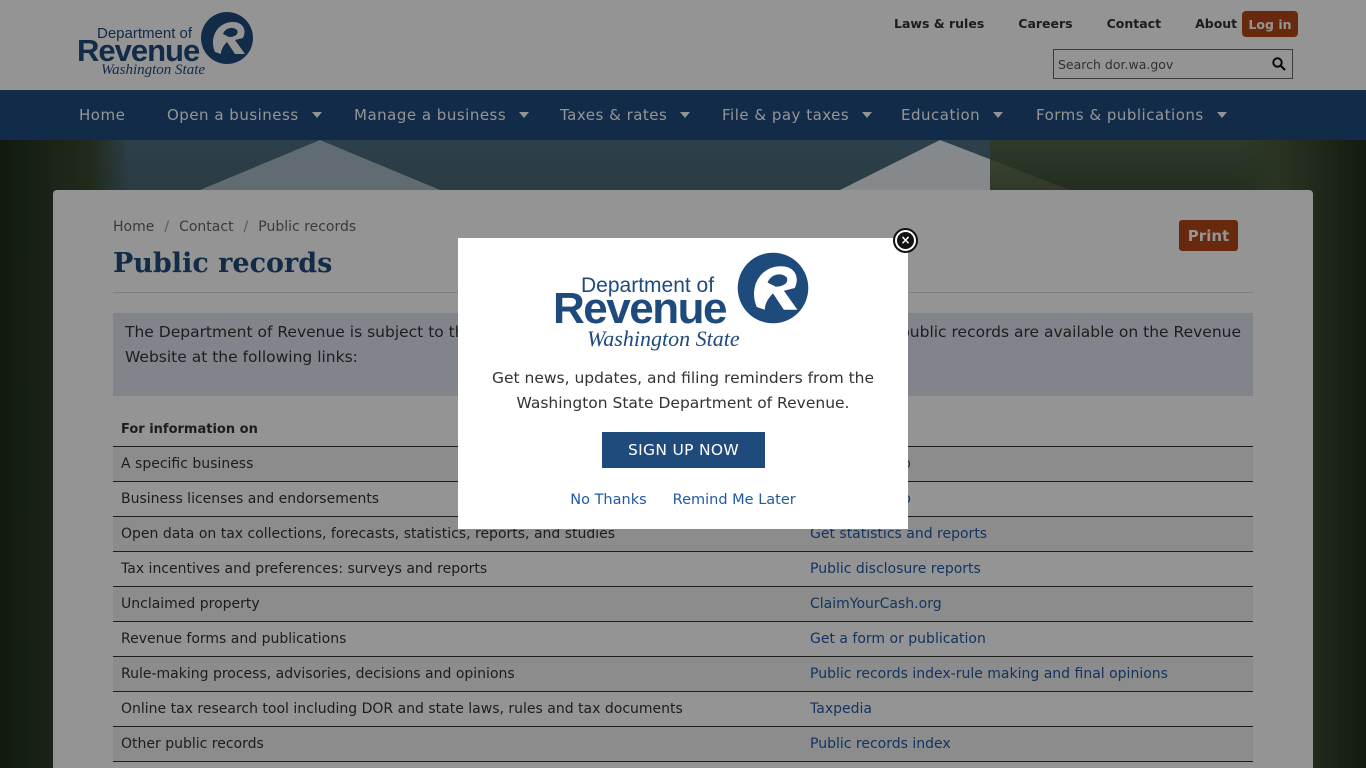 The width and height of the screenshot is (1366, 768). Describe the element at coordinates (684, 302) in the screenshot. I see `modal-dor-logo: Department of Revenue Washington State` at that location.